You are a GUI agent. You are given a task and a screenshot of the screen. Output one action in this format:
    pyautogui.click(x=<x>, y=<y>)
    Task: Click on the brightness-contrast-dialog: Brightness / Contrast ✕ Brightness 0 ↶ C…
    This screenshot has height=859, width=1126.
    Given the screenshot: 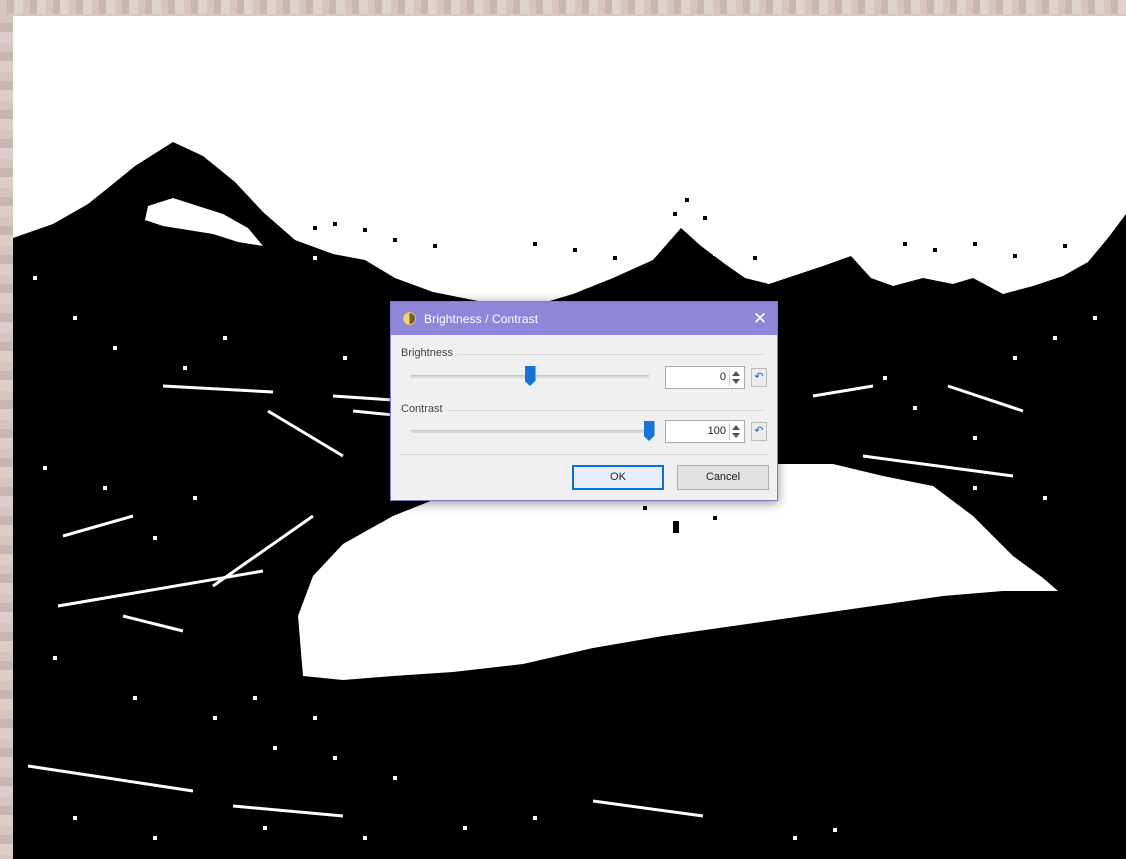 What is the action you would take?
    pyautogui.click(x=584, y=401)
    